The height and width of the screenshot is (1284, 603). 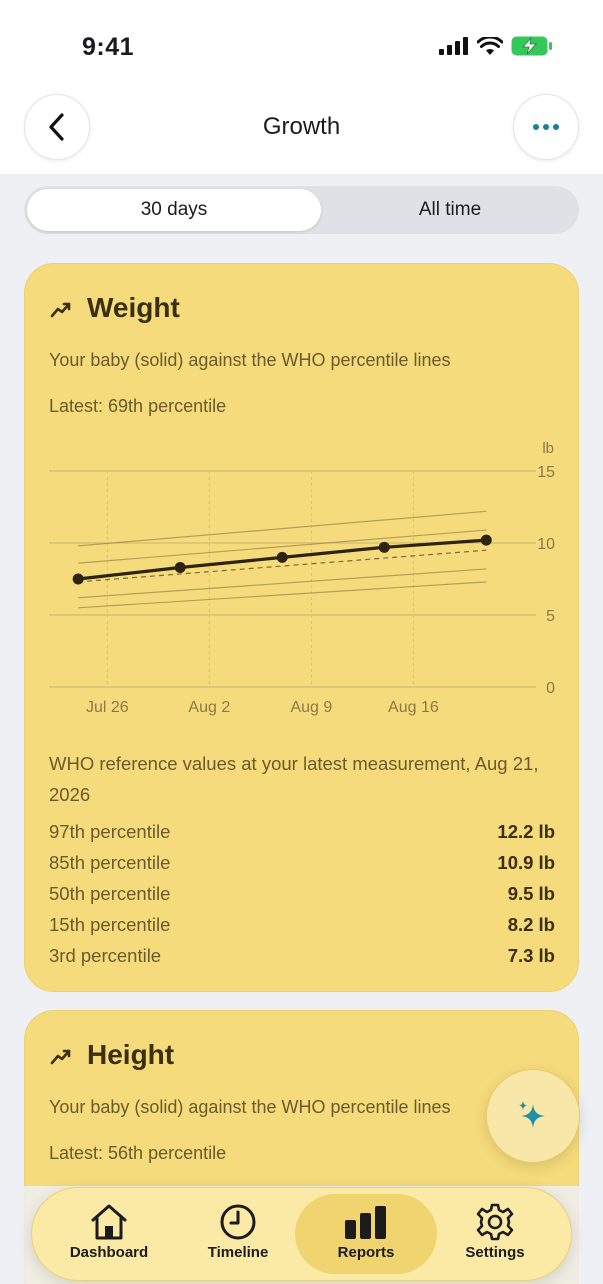 I want to click on reference-percentile-value: 8.2 lb, so click(x=531, y=924).